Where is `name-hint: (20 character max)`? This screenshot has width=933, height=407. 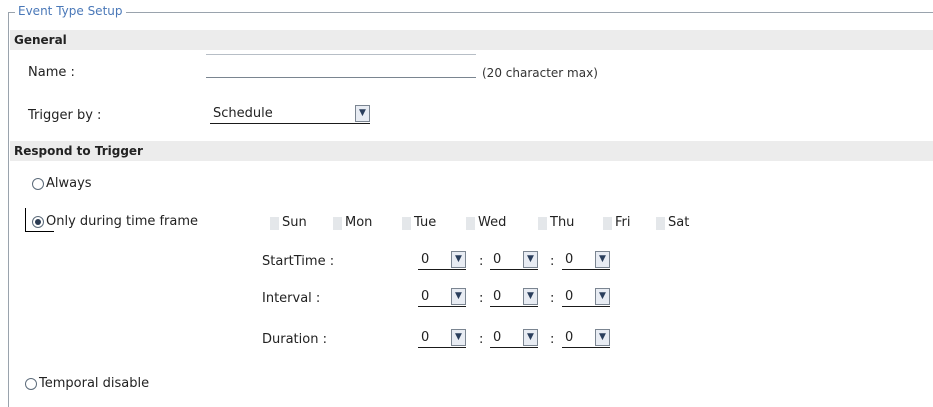
name-hint: (20 character max) is located at coordinates (540, 73).